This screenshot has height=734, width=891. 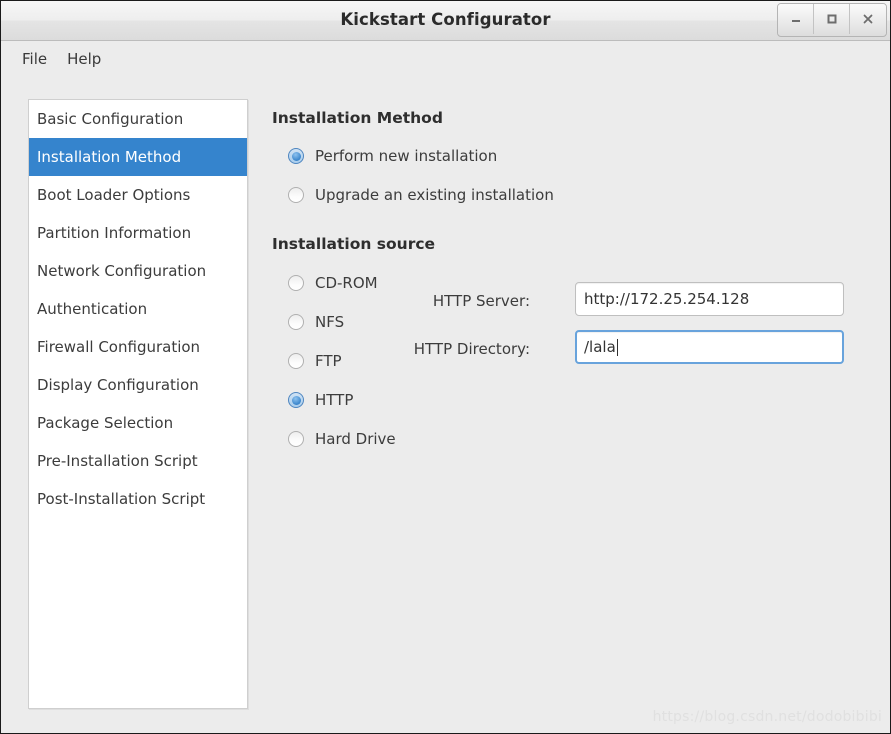 What do you see at coordinates (84, 59) in the screenshot?
I see `menu-item-help: Help` at bounding box center [84, 59].